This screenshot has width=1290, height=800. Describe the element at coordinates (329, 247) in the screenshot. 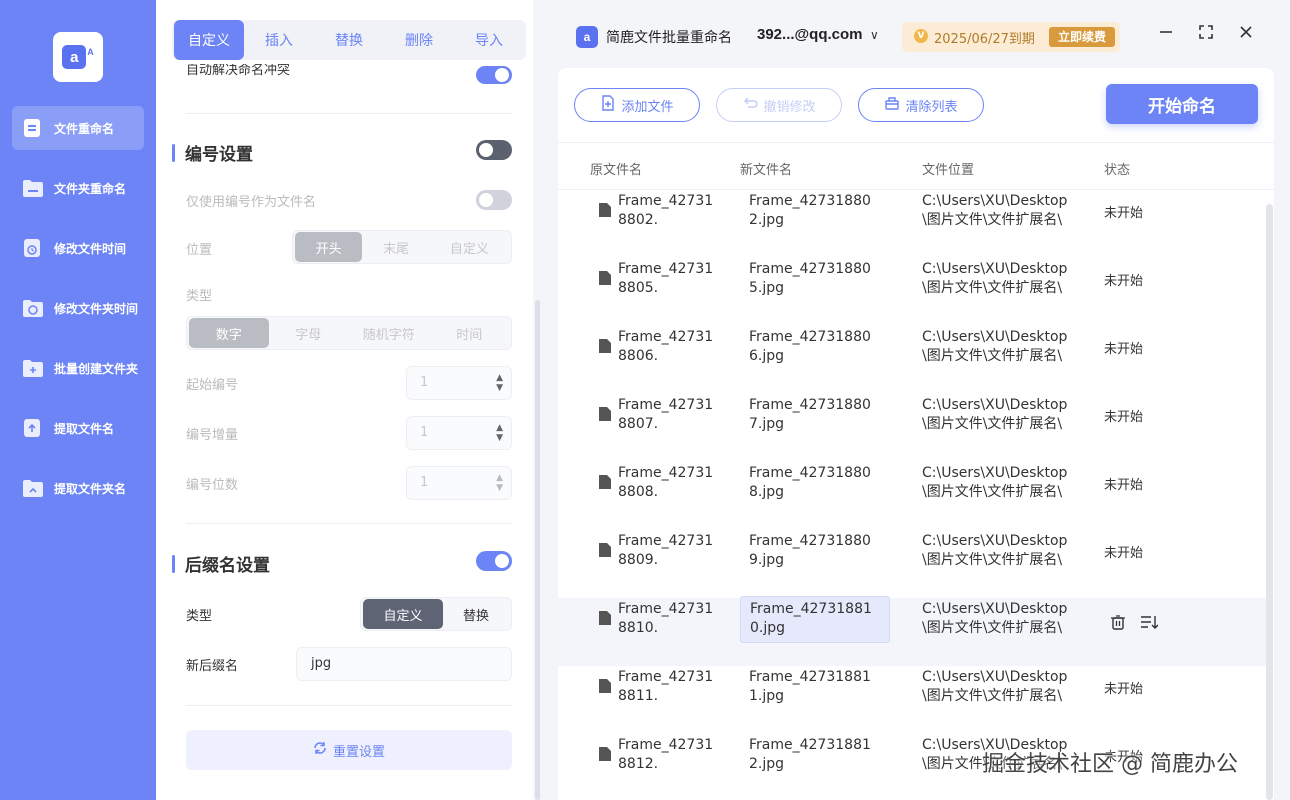

I see `position-start: 开头` at that location.